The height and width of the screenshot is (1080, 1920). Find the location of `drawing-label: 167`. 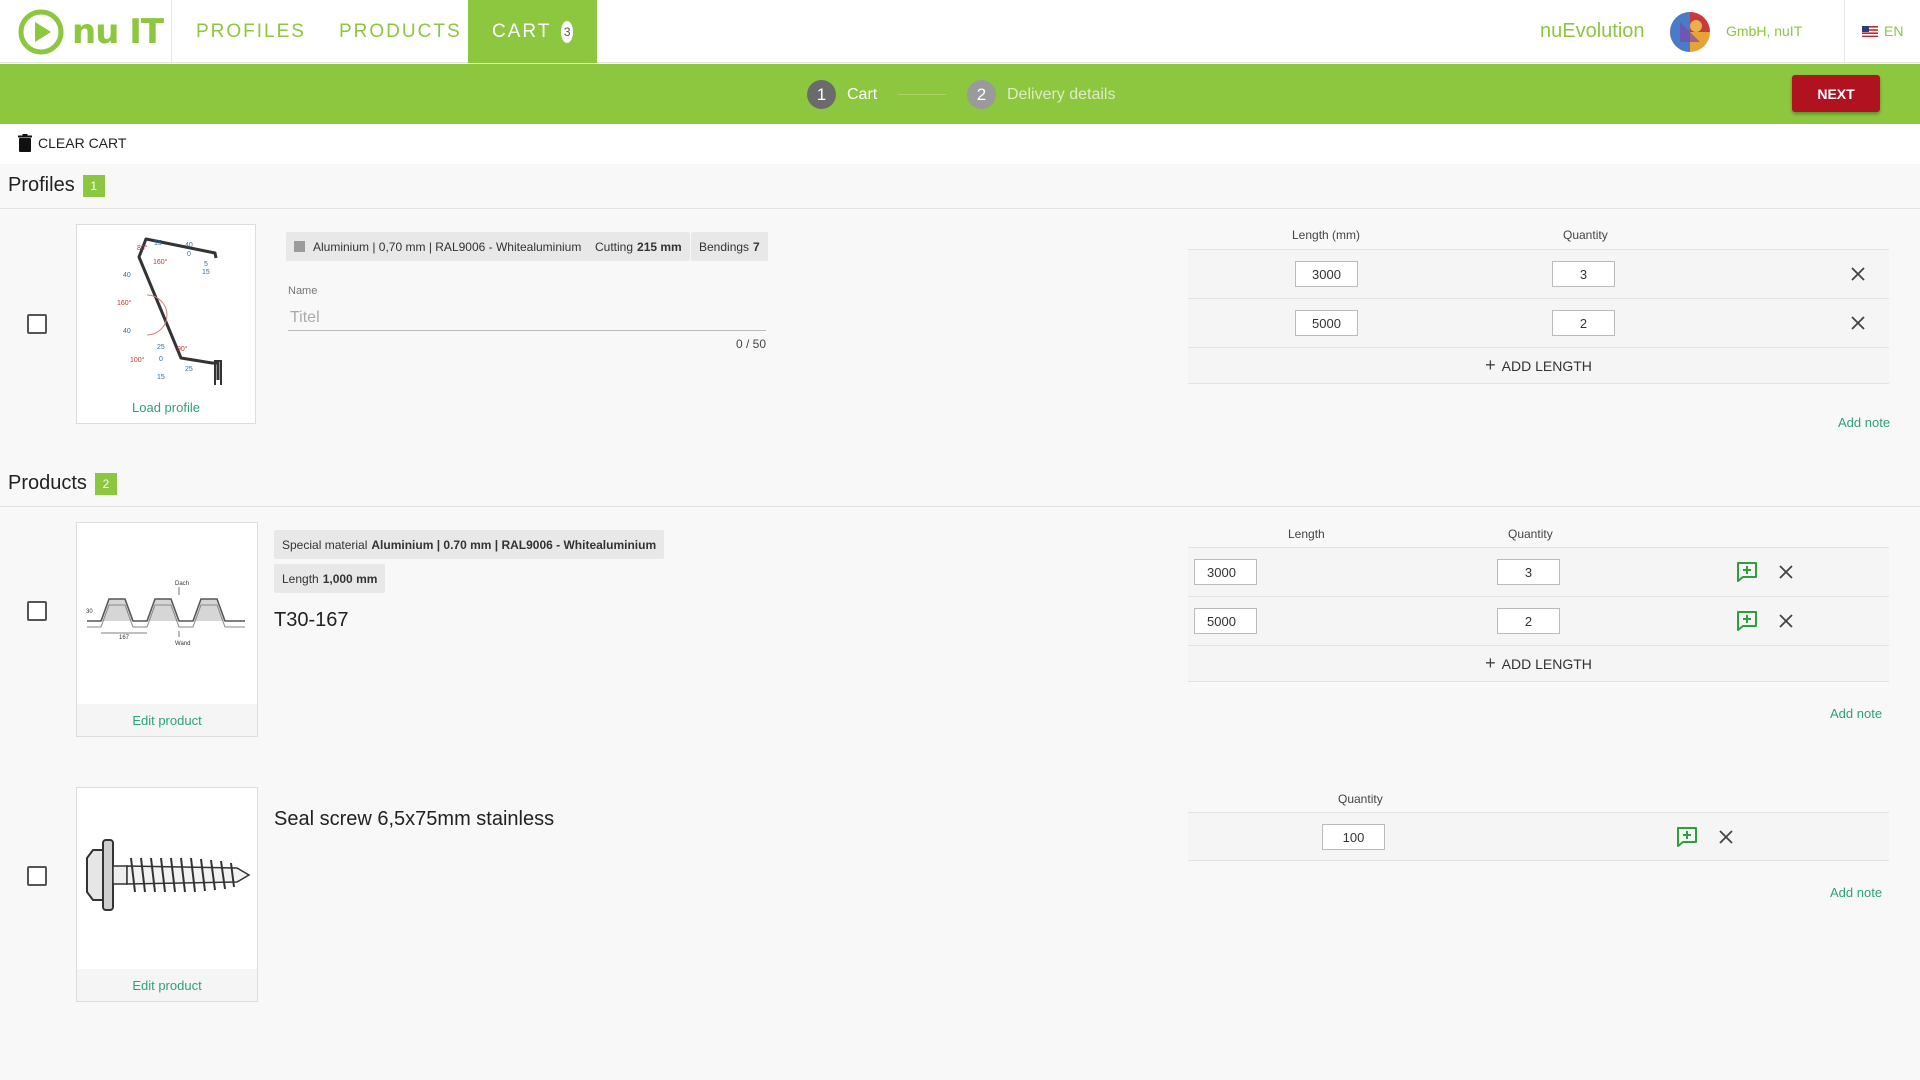

drawing-label: 167 is located at coordinates (124, 638).